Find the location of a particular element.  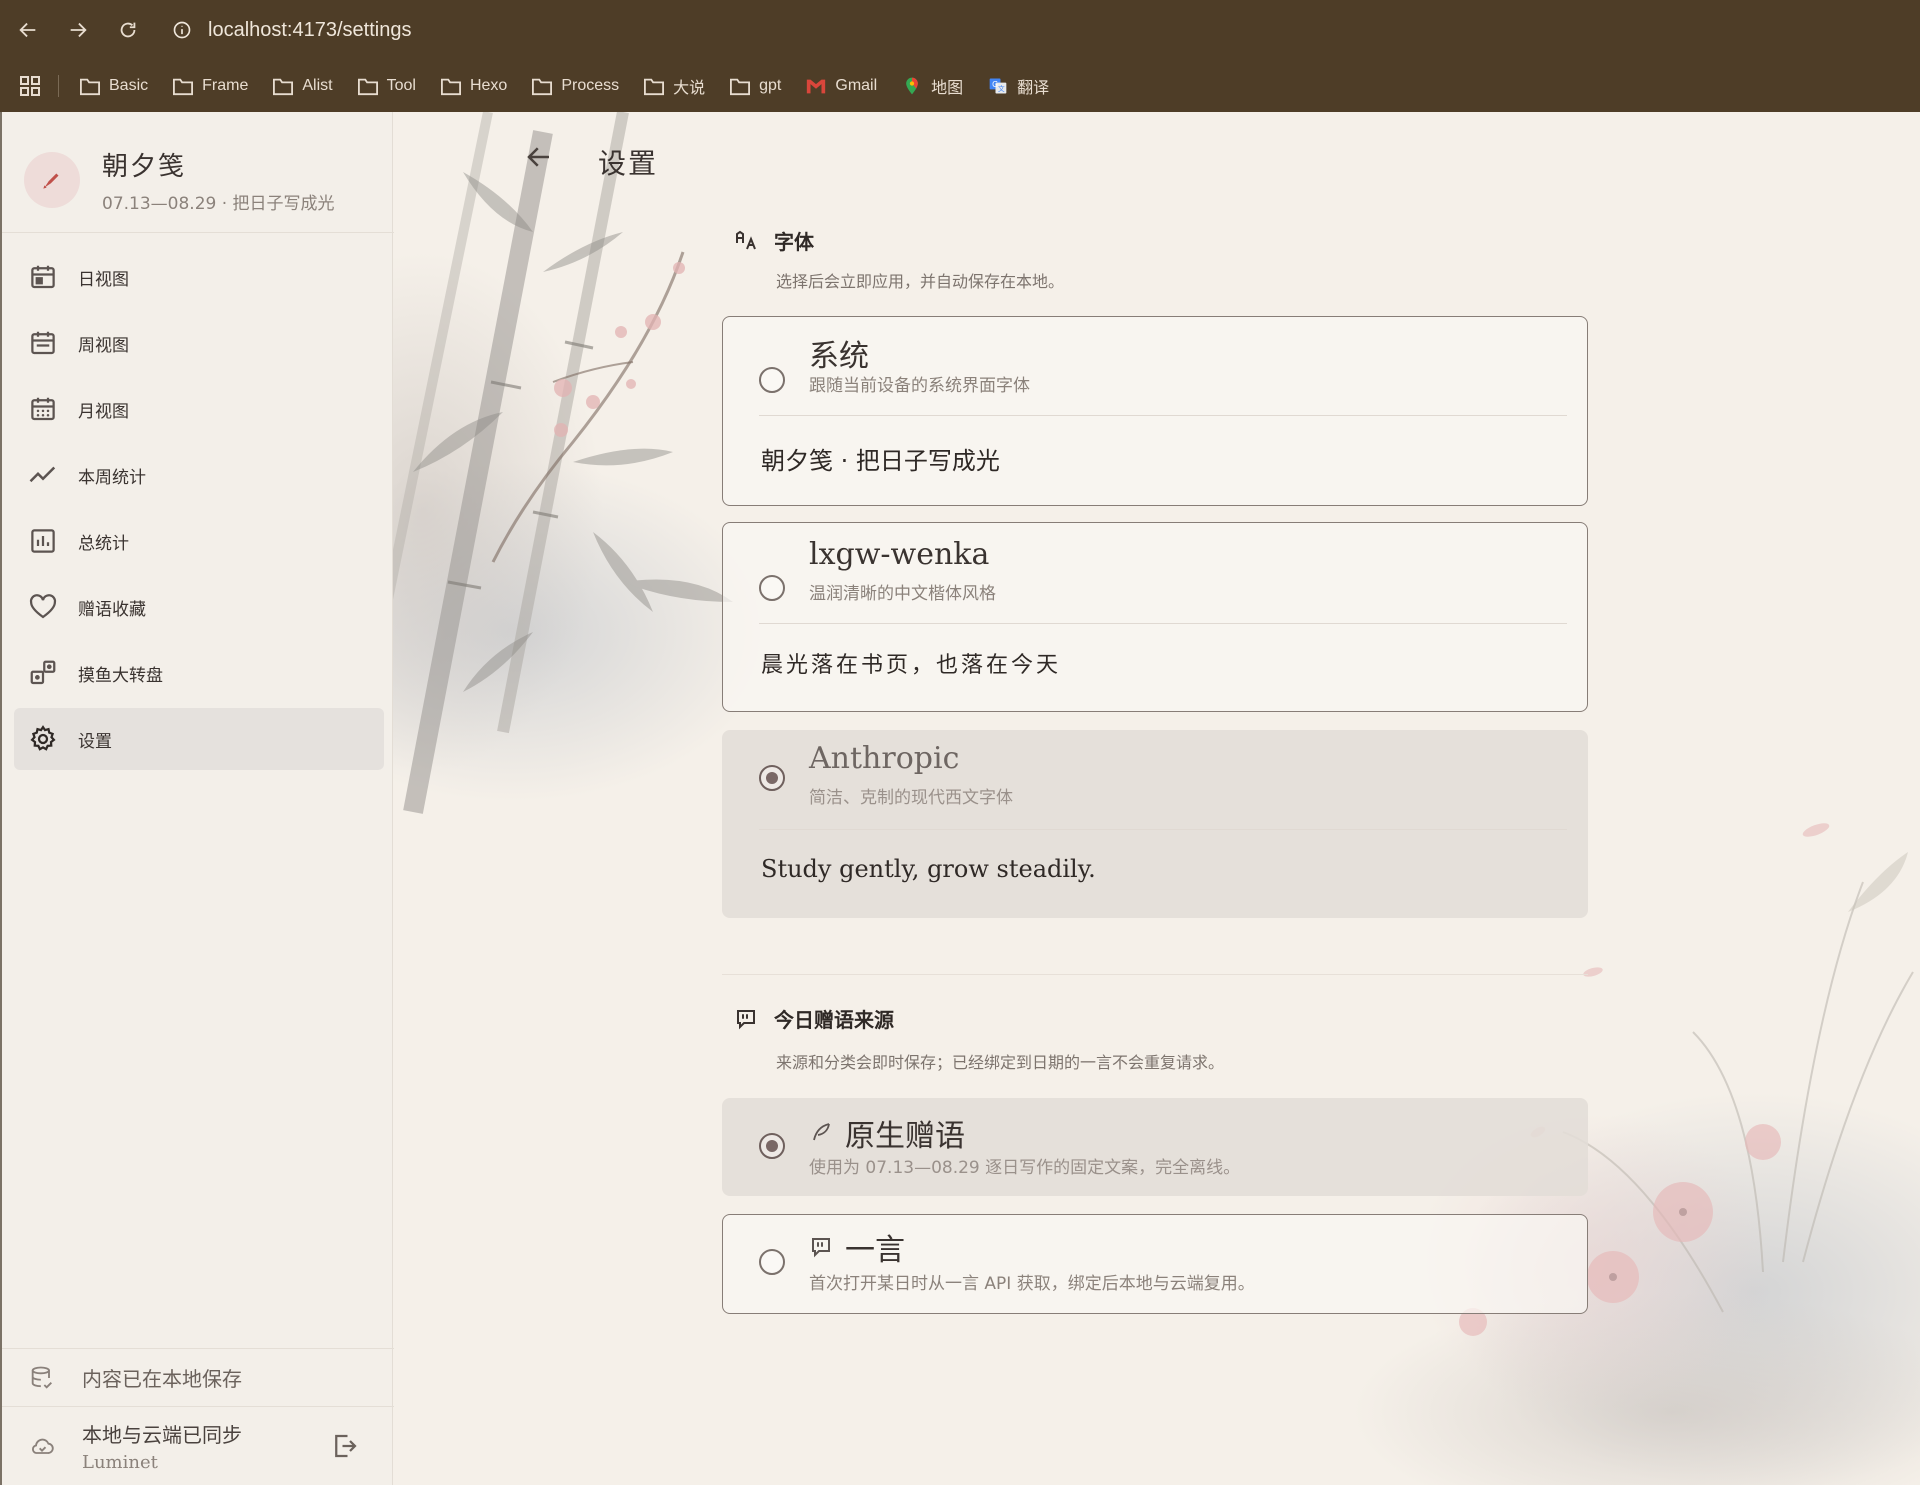

bookmark-basic: Basic is located at coordinates (113, 86).